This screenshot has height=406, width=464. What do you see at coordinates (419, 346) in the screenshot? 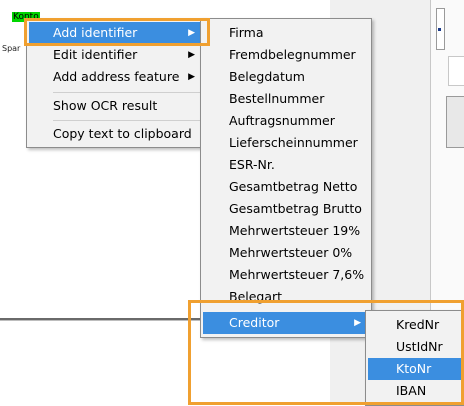
I see `menu-item-label: UstIdNr` at bounding box center [419, 346].